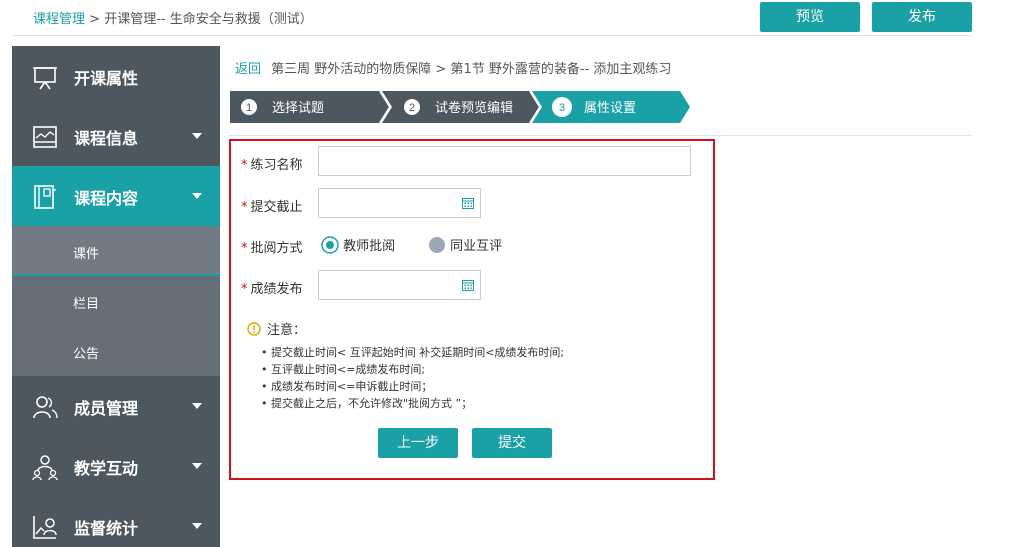 This screenshot has width=1009, height=547. I want to click on sidebar-subitem-columns: 栏目, so click(116, 301).